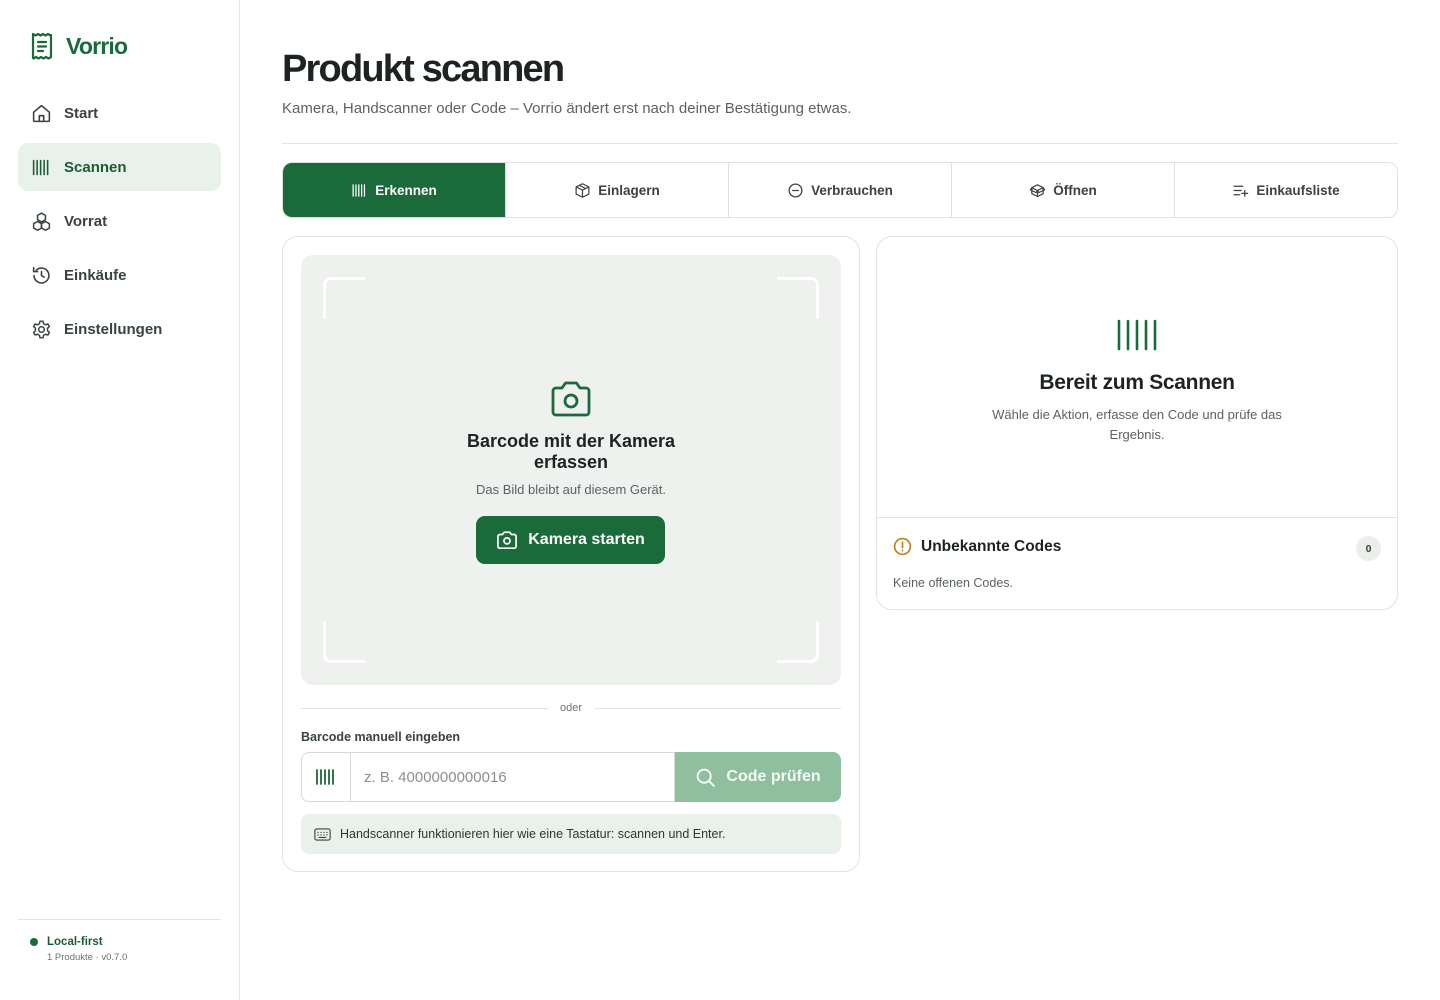  Describe the element at coordinates (1241, 191) in the screenshot. I see `list-add-icon` at that location.